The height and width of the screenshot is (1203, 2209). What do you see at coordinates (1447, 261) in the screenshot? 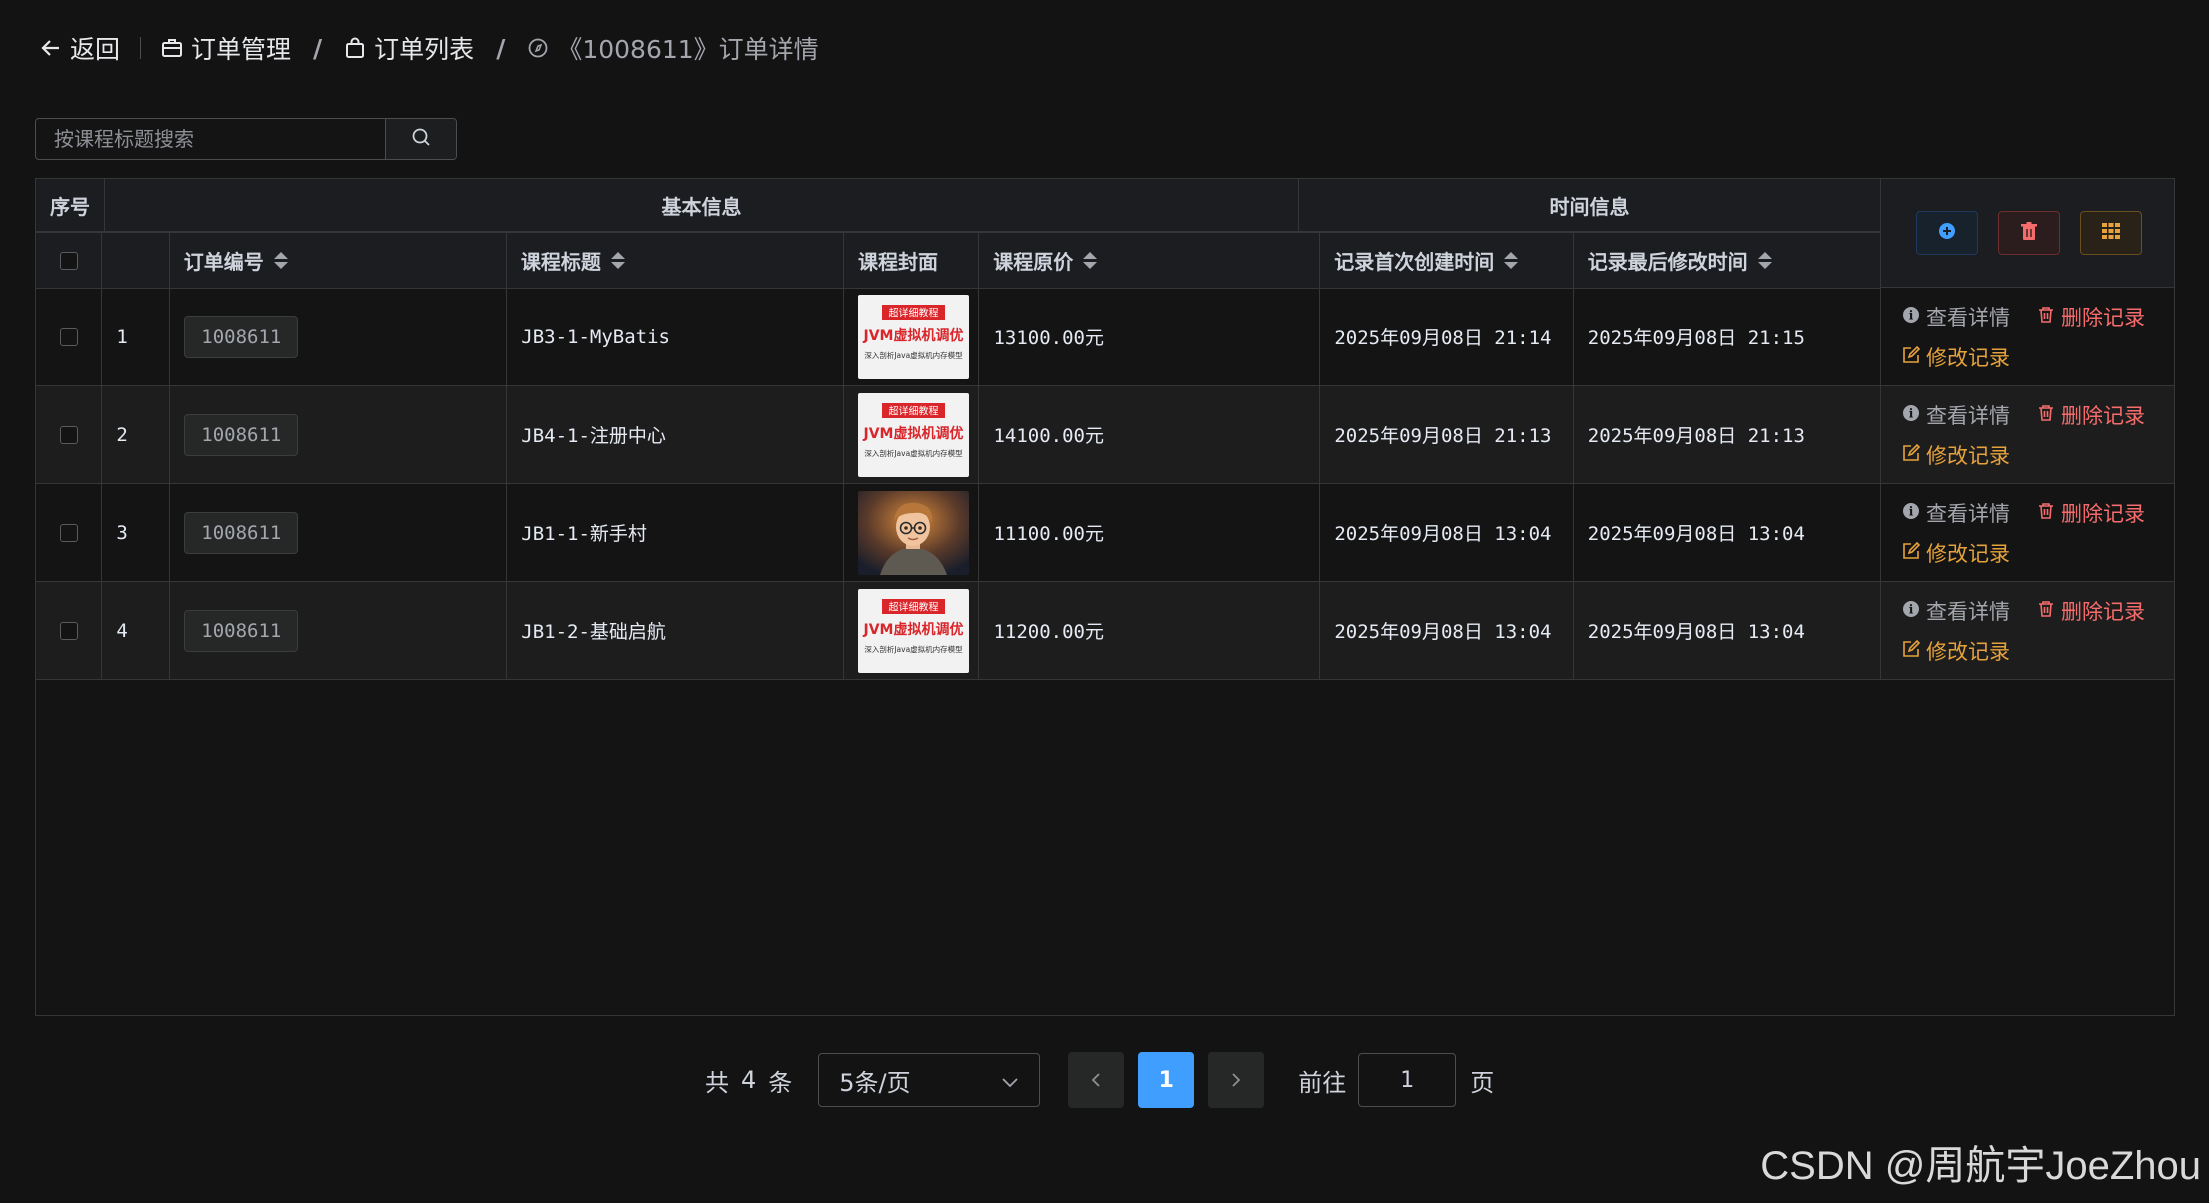
I see `col-created: 记录首次创建时间` at bounding box center [1447, 261].